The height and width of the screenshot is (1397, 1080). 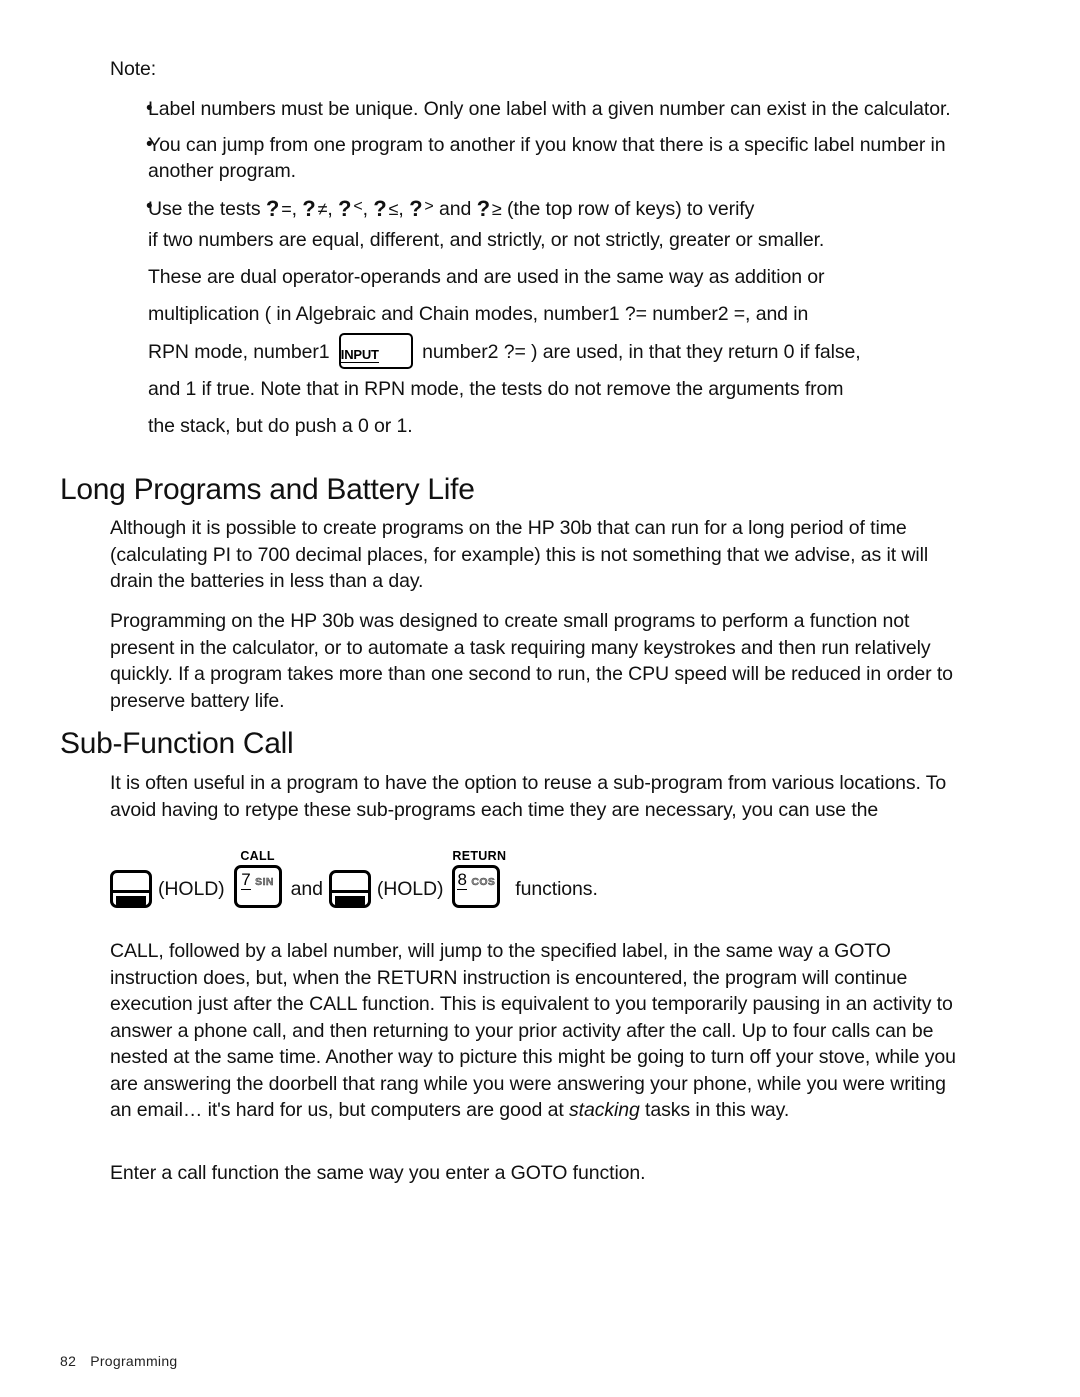 I want to click on hold-label-1: (HOLD), so click(x=191, y=889).